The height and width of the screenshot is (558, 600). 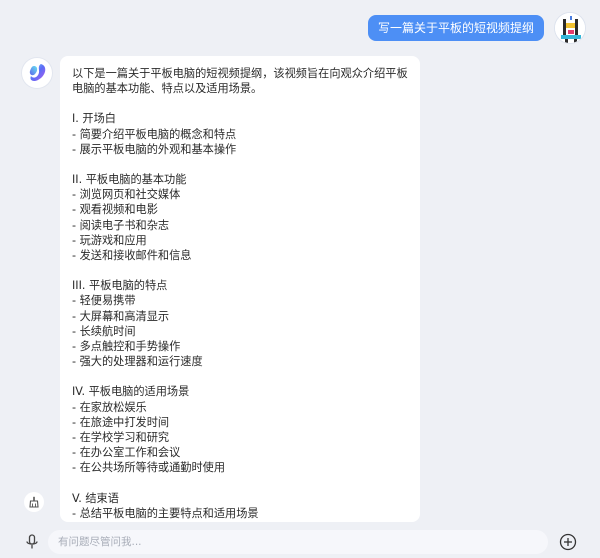 I want to click on cartoon-avatar-icon, so click(x=570, y=28).